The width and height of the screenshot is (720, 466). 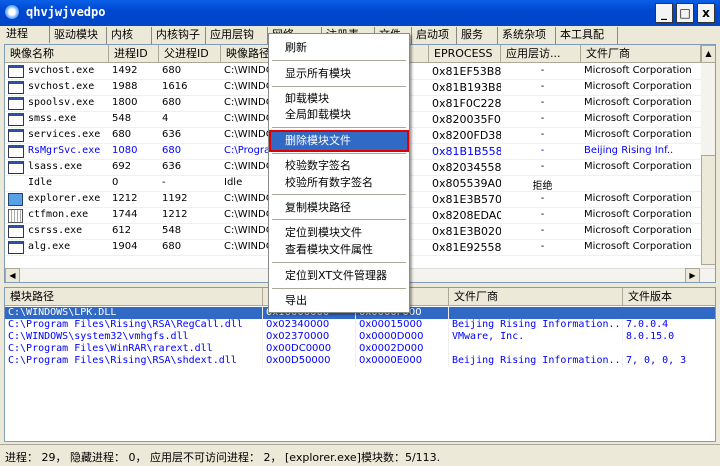 What do you see at coordinates (134, 297) in the screenshot?
I see `column-header: 模块路径` at bounding box center [134, 297].